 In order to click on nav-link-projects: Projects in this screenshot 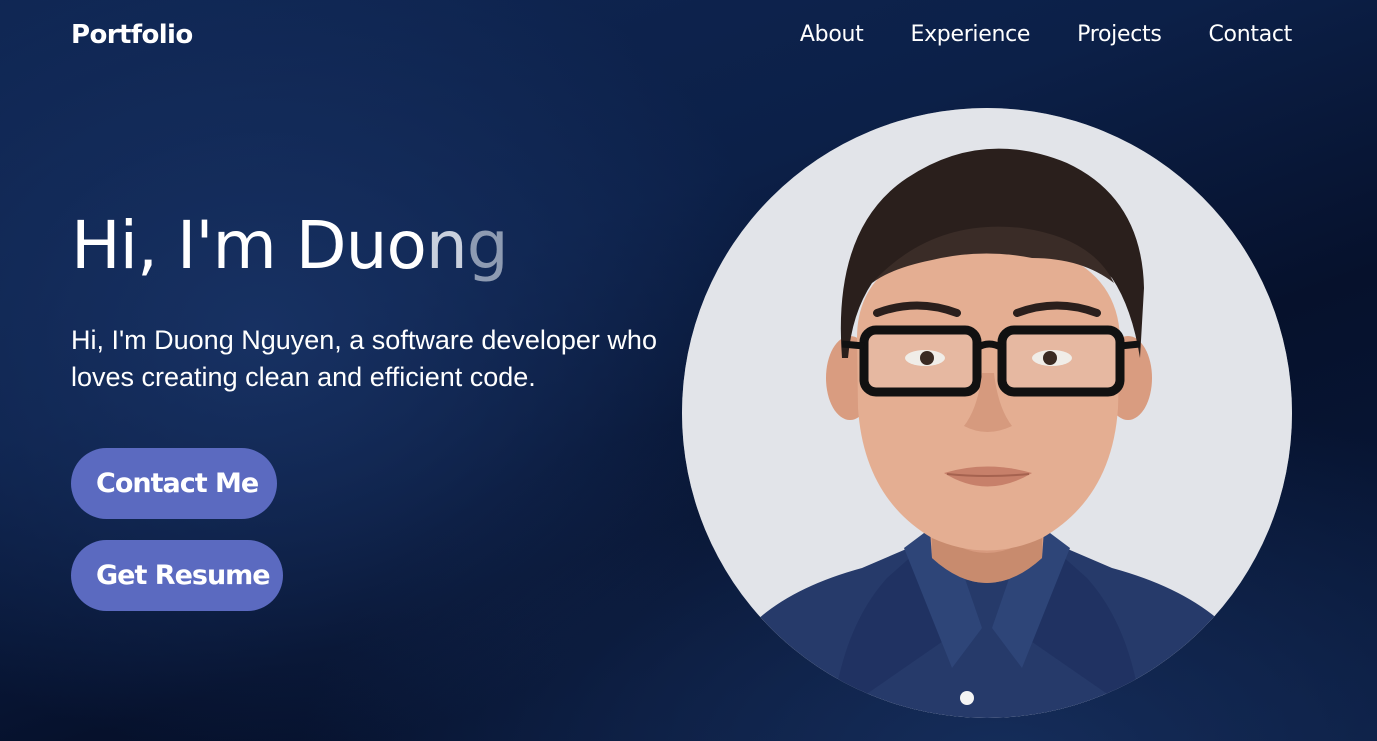, I will do `click(1119, 35)`.